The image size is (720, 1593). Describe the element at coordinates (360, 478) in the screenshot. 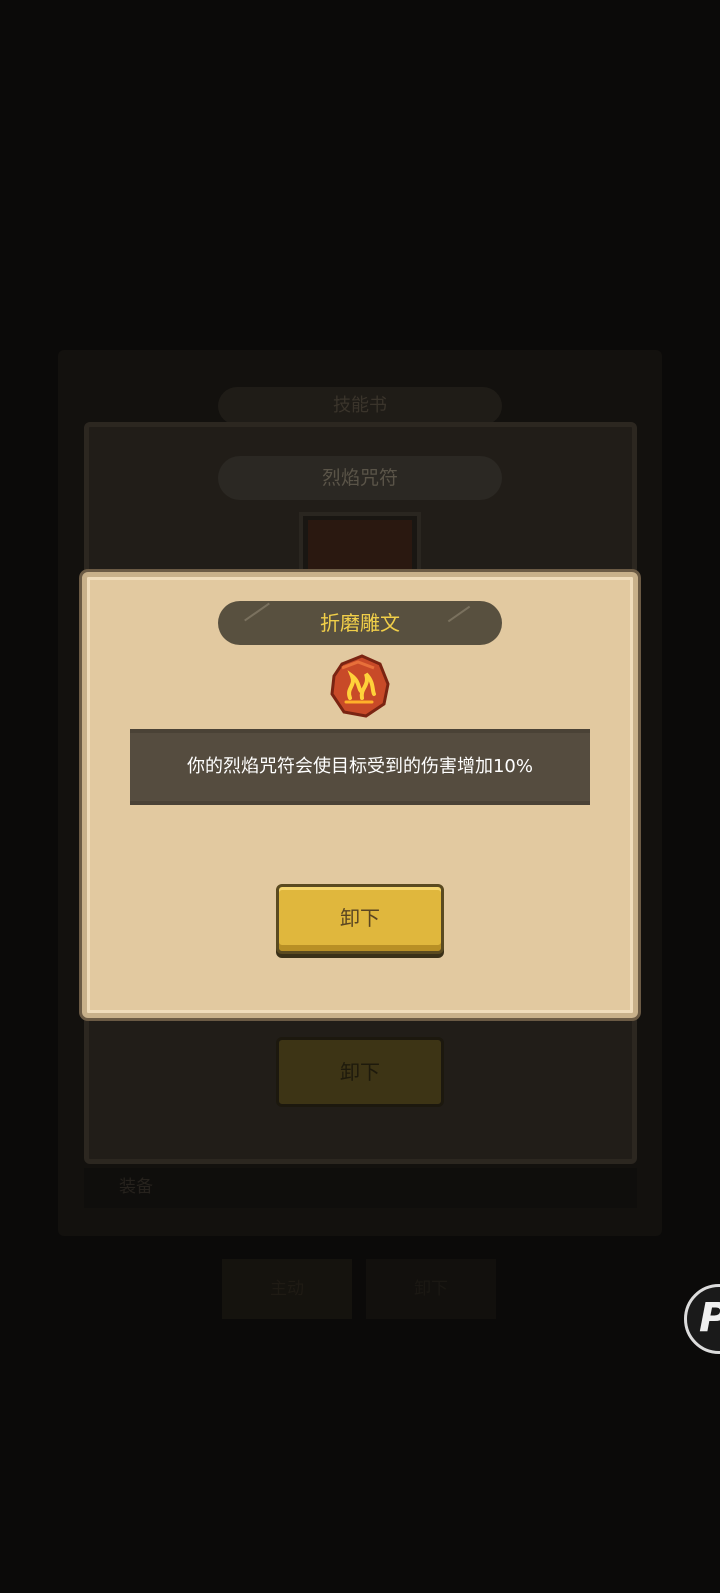

I see `item-name-label: 烈焰咒符` at that location.